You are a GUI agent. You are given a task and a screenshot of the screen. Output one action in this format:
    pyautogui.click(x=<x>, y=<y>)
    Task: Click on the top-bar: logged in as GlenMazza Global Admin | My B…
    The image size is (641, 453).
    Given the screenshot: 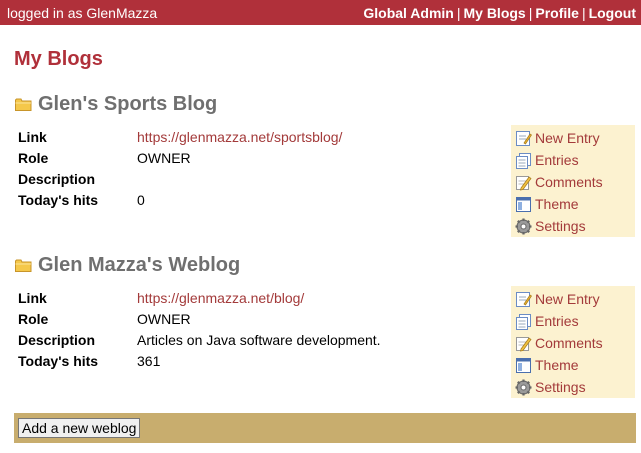 What is the action you would take?
    pyautogui.click(x=320, y=12)
    